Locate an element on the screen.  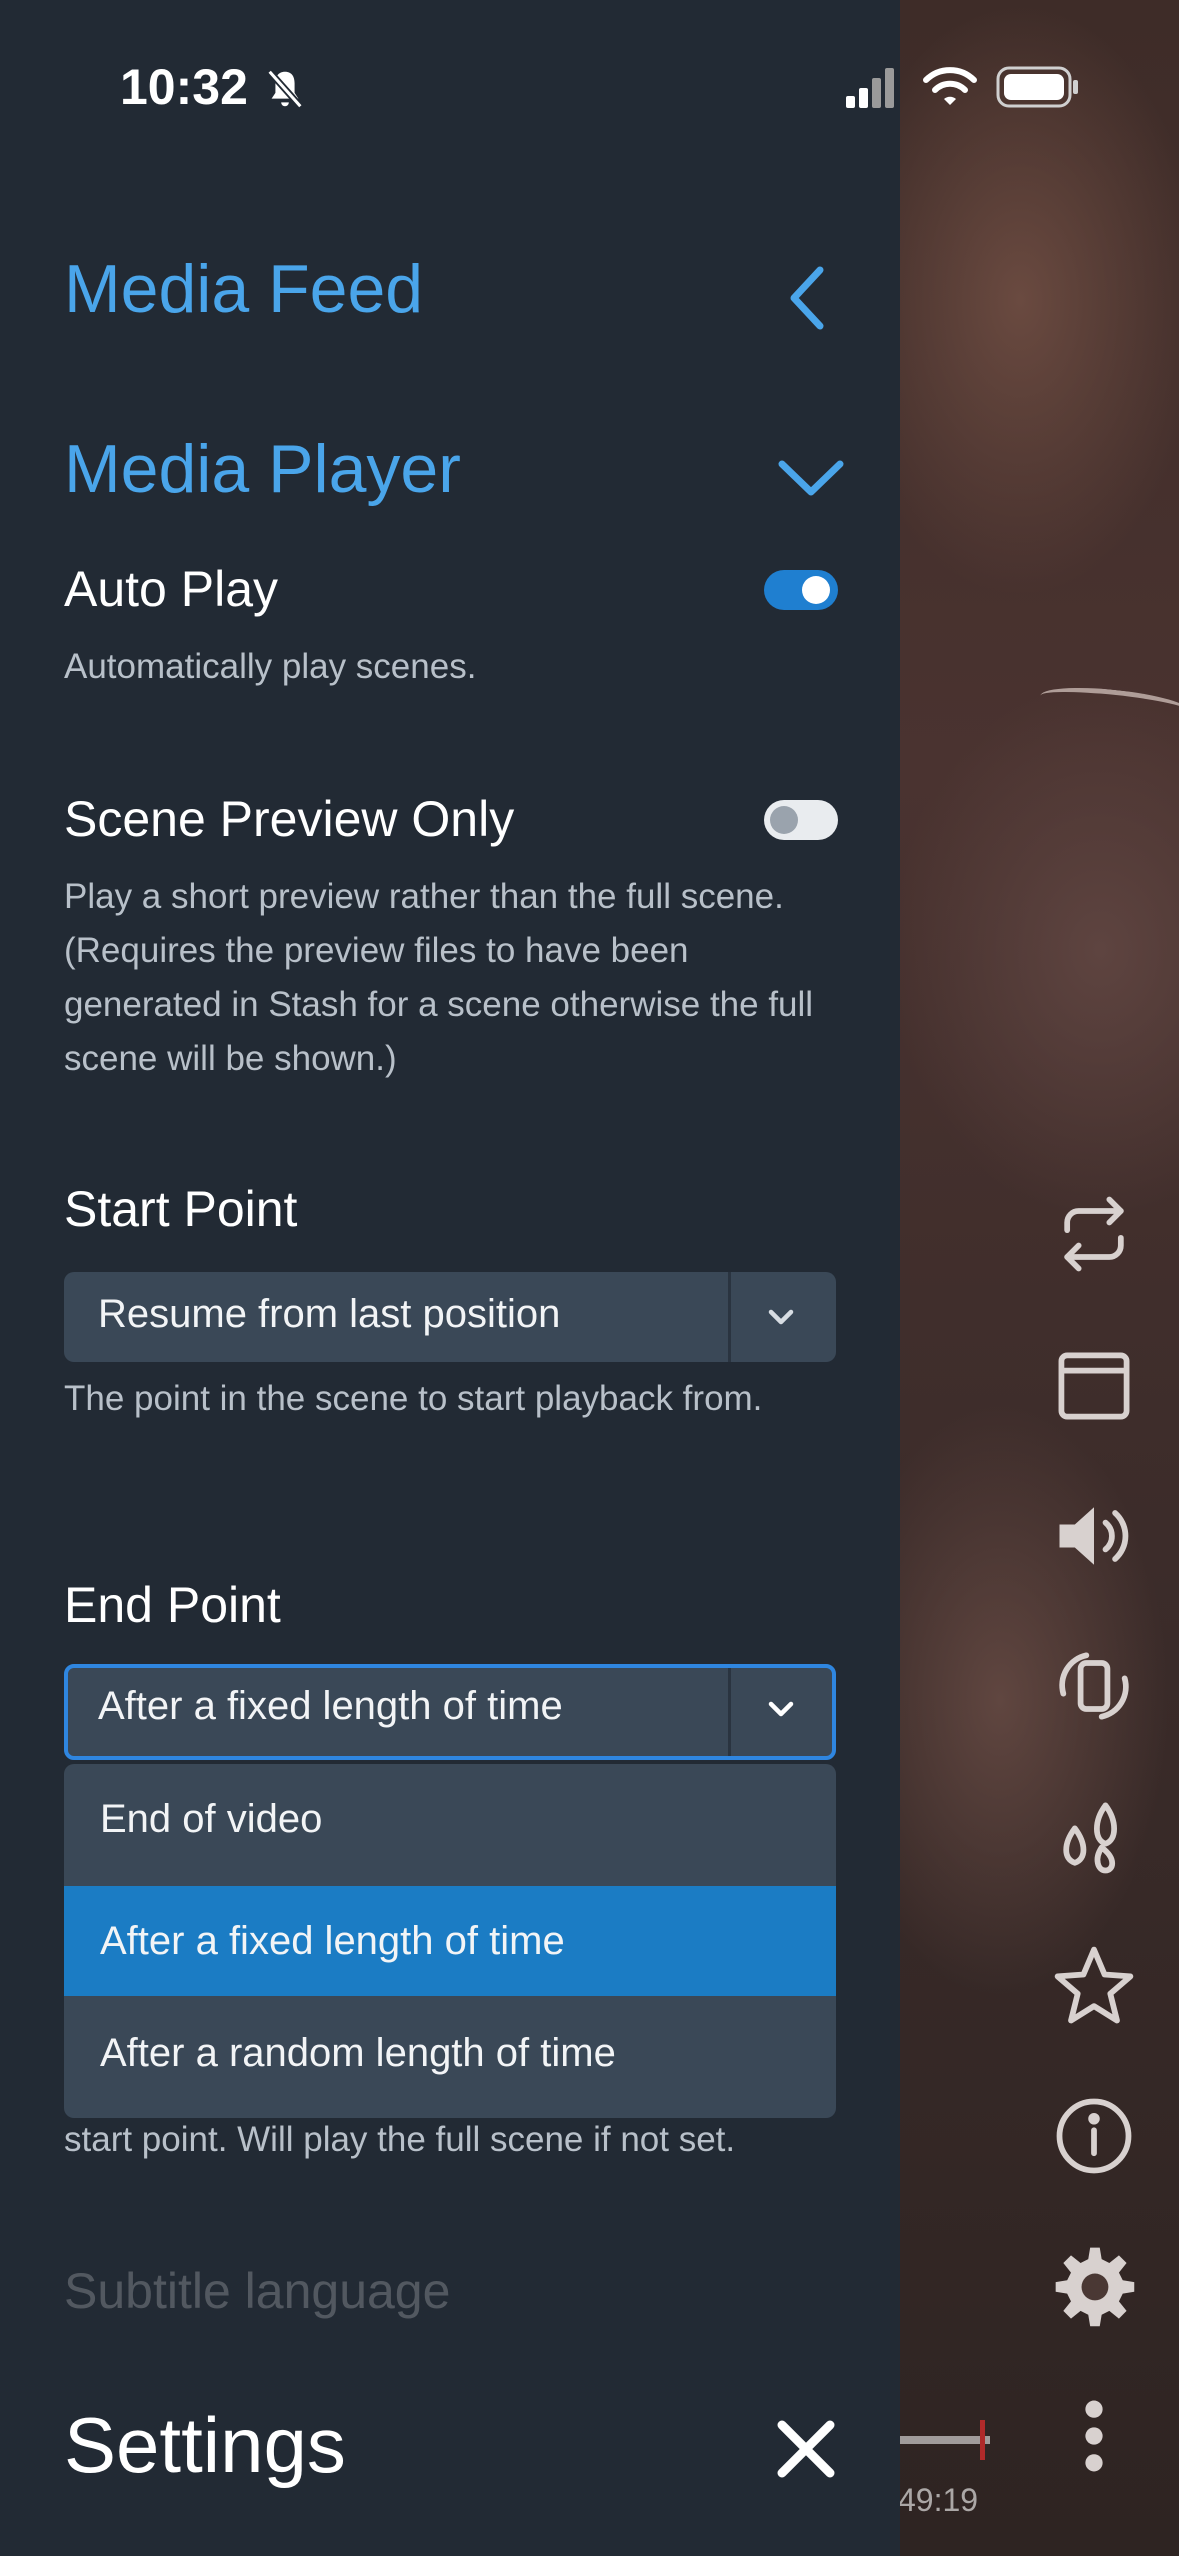
repeat-icon is located at coordinates (1094, 1234).